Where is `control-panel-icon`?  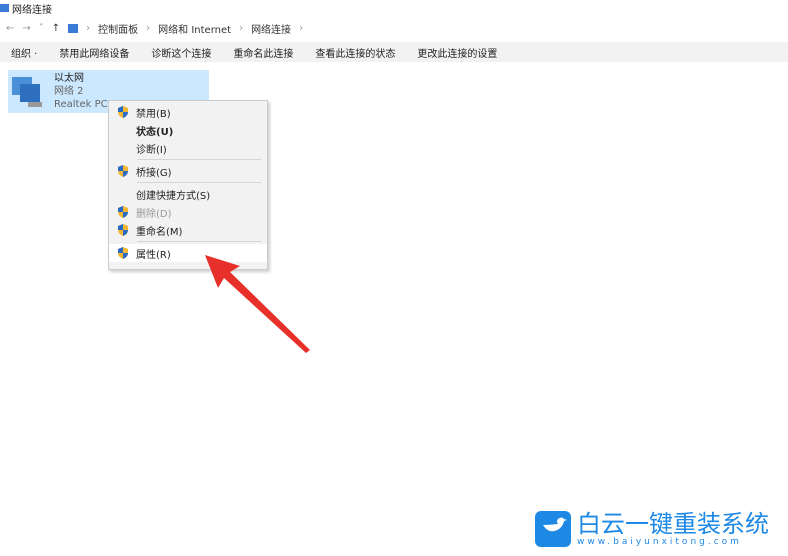 control-panel-icon is located at coordinates (73, 28).